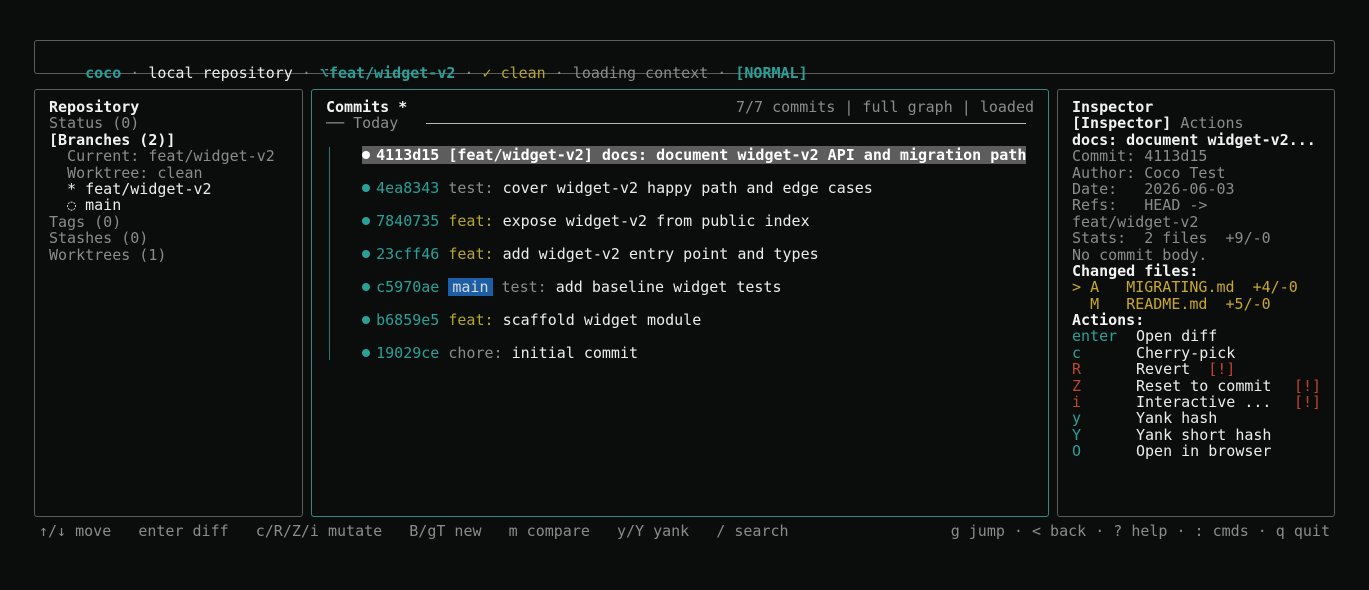 The width and height of the screenshot is (1369, 590). Describe the element at coordinates (470, 287) in the screenshot. I see `branch-badge: main` at that location.